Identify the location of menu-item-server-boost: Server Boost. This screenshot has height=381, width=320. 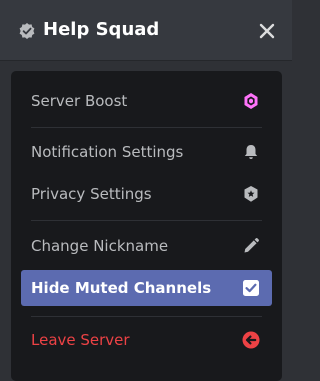
(146, 101).